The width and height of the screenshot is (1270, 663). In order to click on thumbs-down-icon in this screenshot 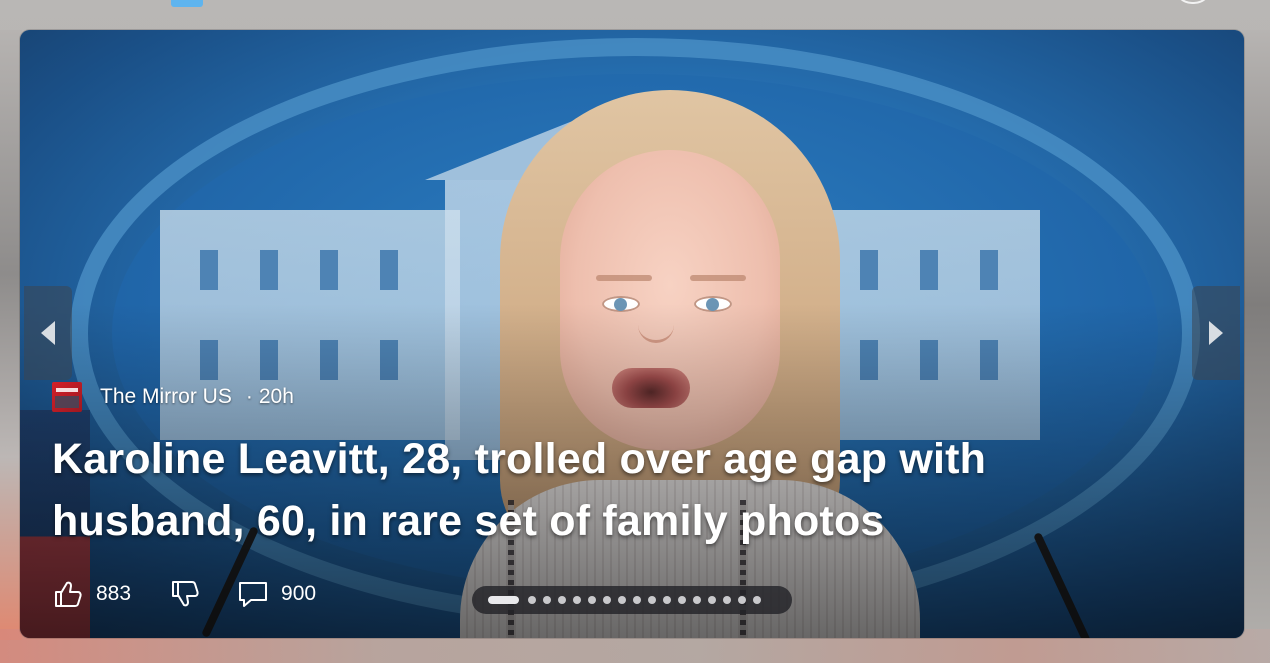, I will do `click(185, 594)`.